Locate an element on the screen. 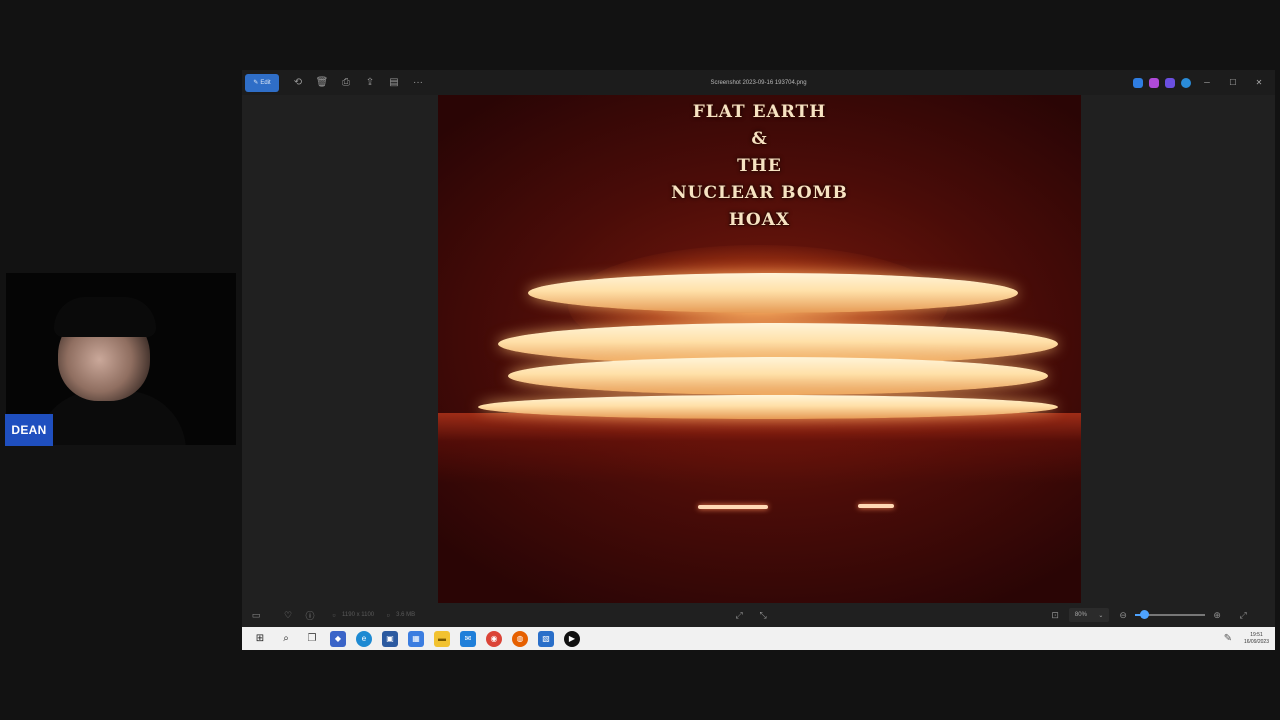 This screenshot has width=1280, height=720. store-icon: ▣ is located at coordinates (390, 638).